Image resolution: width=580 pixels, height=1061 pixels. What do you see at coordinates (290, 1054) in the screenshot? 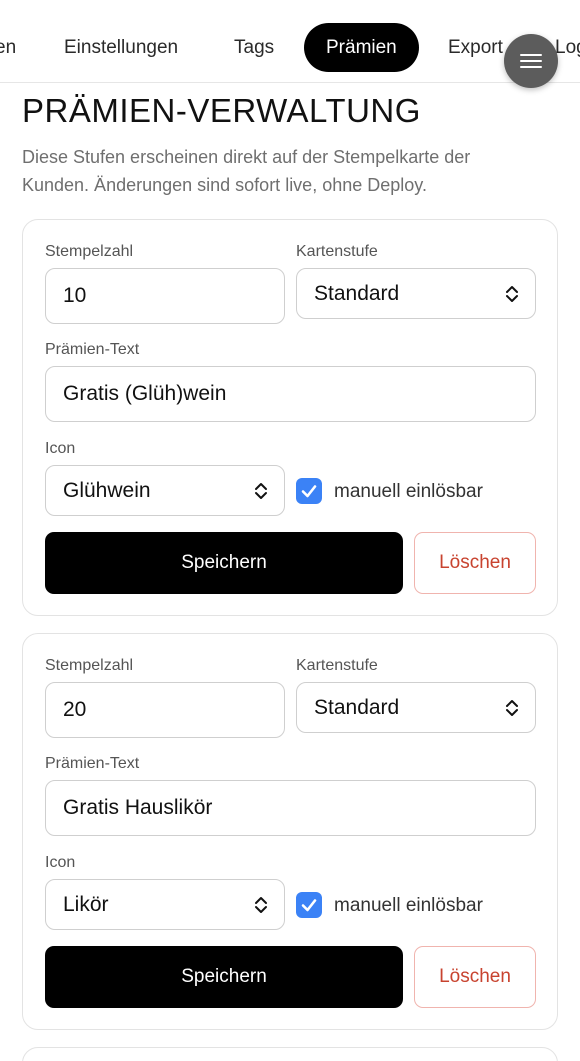
I see `reward-card-partial` at bounding box center [290, 1054].